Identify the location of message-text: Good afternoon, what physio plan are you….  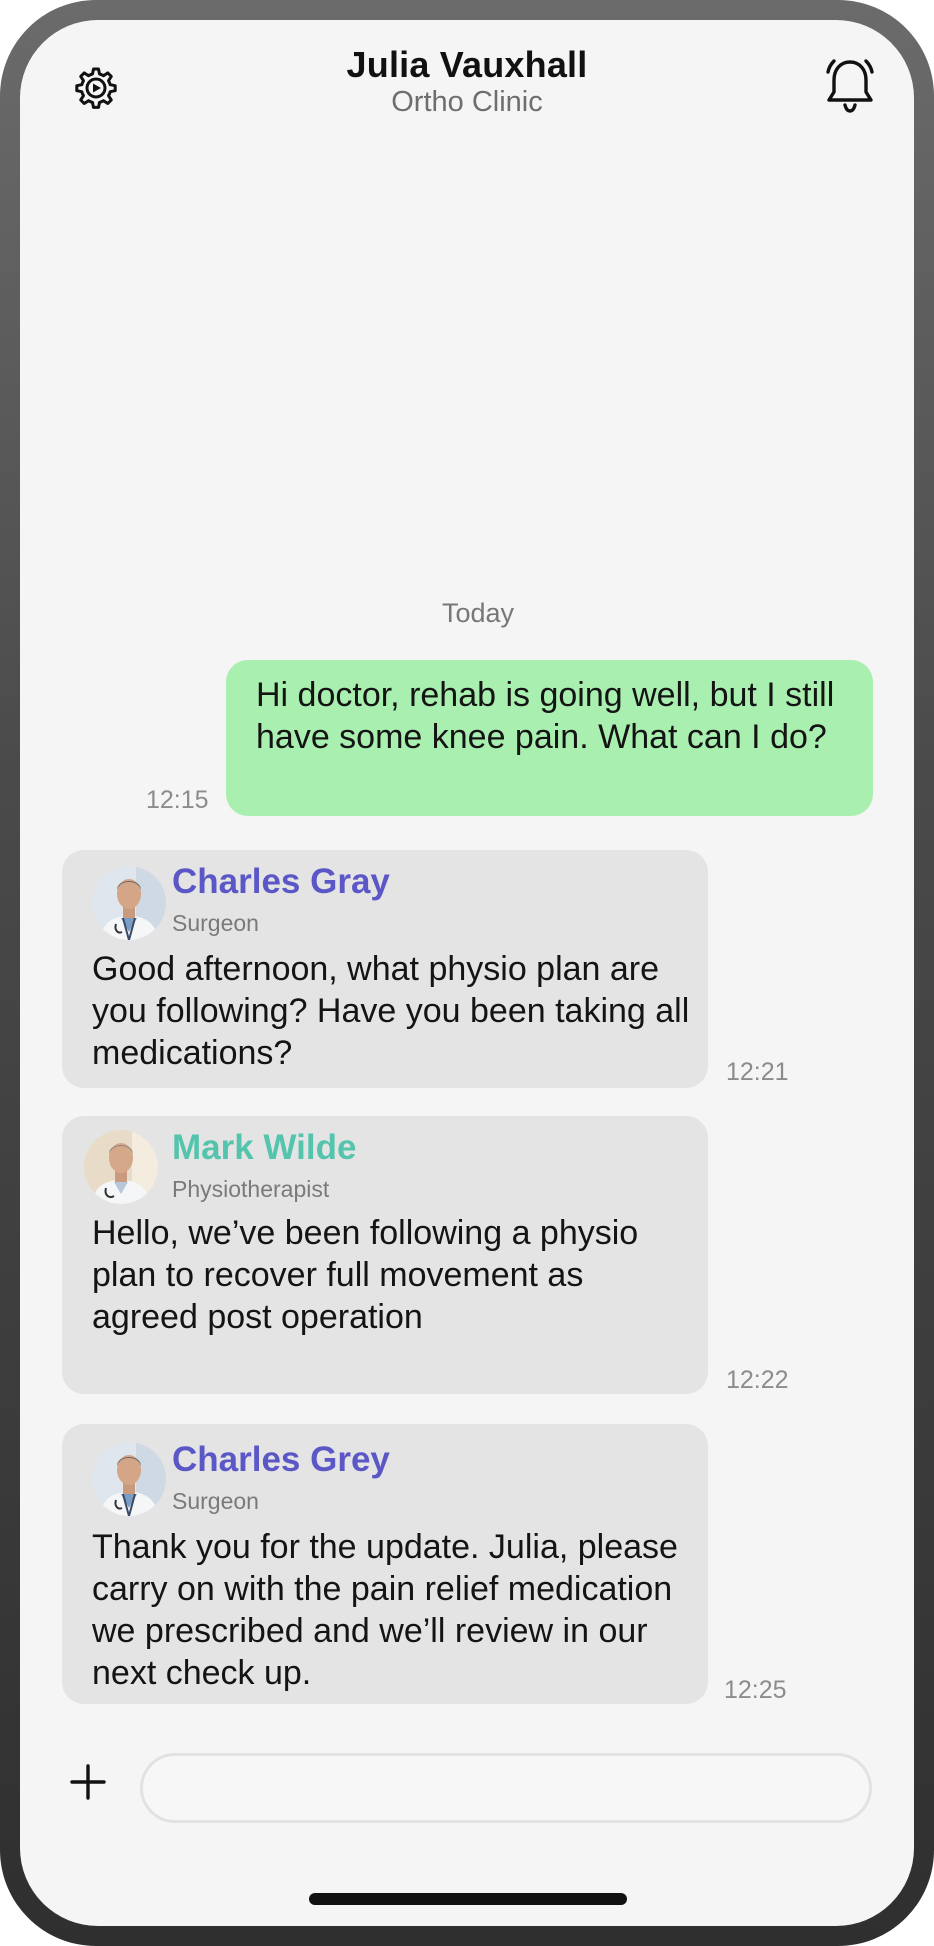
(391, 1011).